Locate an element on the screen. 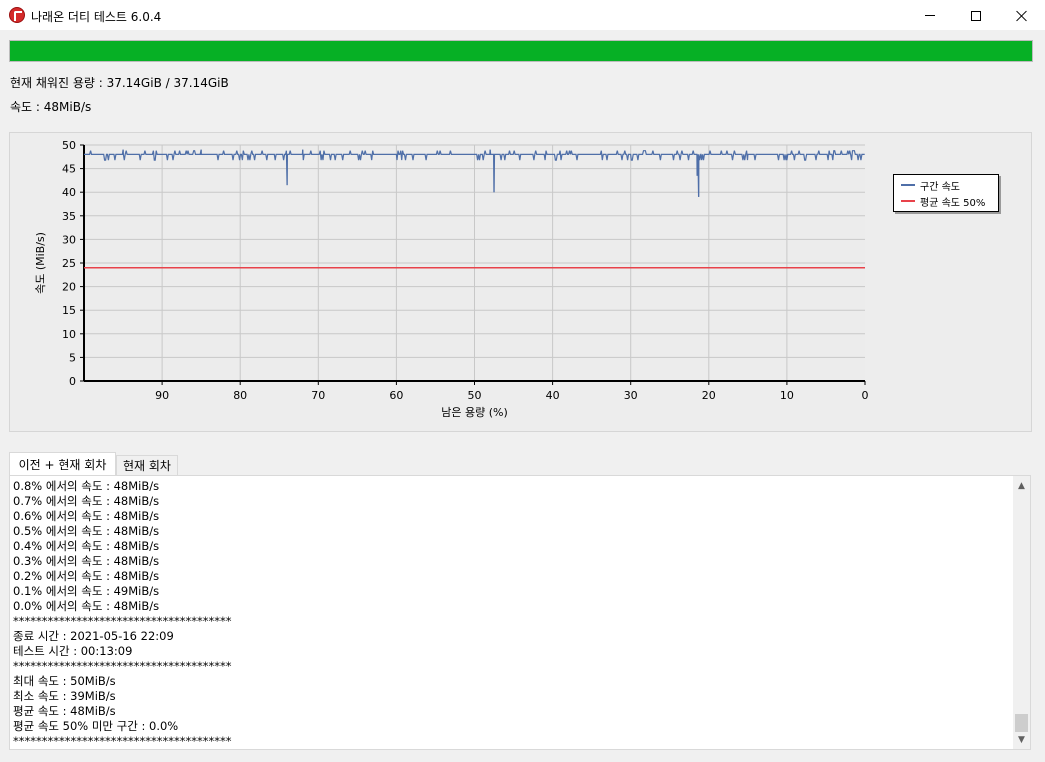 The height and width of the screenshot is (762, 1045). log-line: 0.2% 에서의 속도 : 48MiB/s is located at coordinates (86, 576).